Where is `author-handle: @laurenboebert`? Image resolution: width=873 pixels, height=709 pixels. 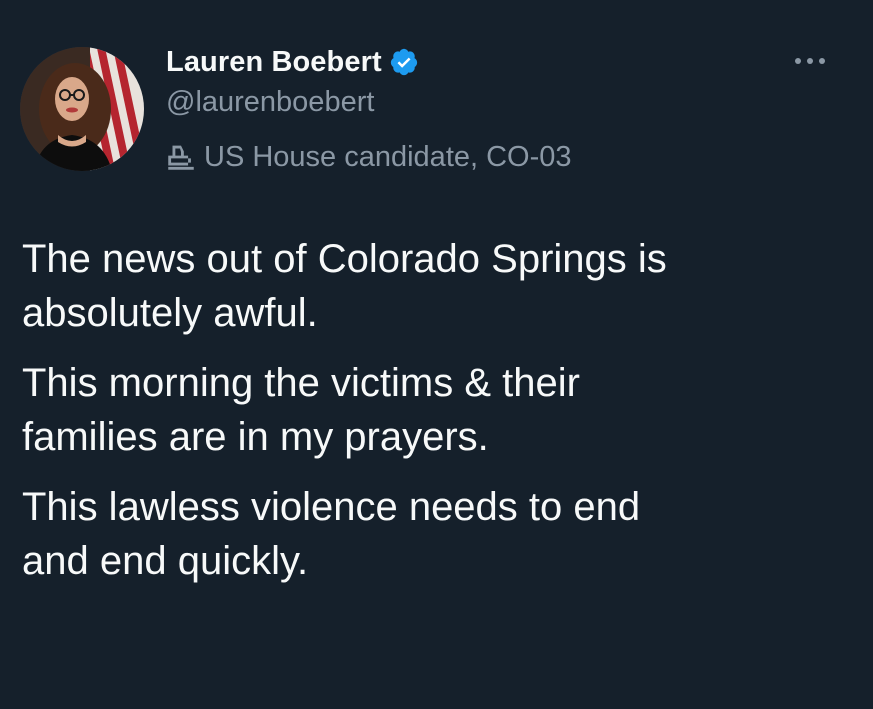 author-handle: @laurenboebert is located at coordinates (270, 102).